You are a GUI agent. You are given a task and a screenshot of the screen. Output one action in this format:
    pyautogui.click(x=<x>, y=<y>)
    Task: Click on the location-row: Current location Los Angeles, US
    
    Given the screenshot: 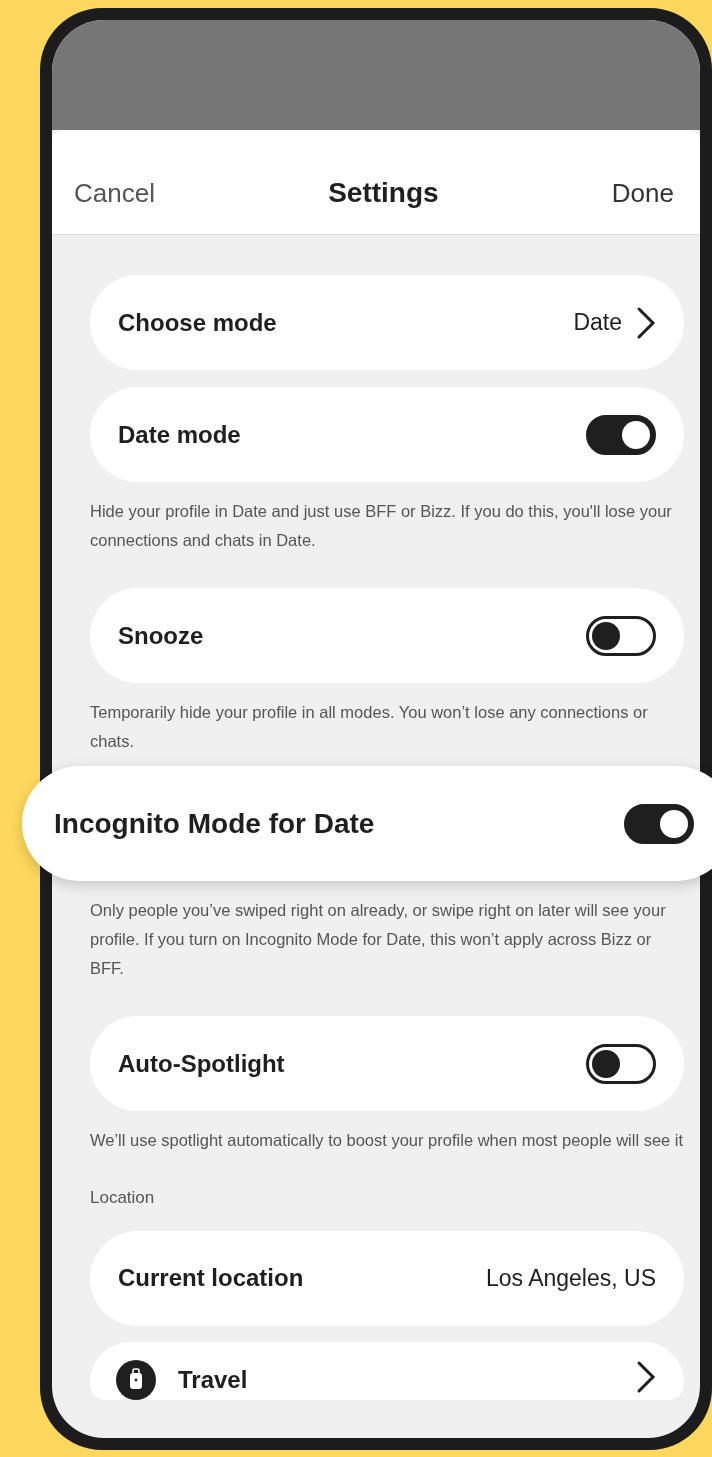 What is the action you would take?
    pyautogui.click(x=387, y=1278)
    